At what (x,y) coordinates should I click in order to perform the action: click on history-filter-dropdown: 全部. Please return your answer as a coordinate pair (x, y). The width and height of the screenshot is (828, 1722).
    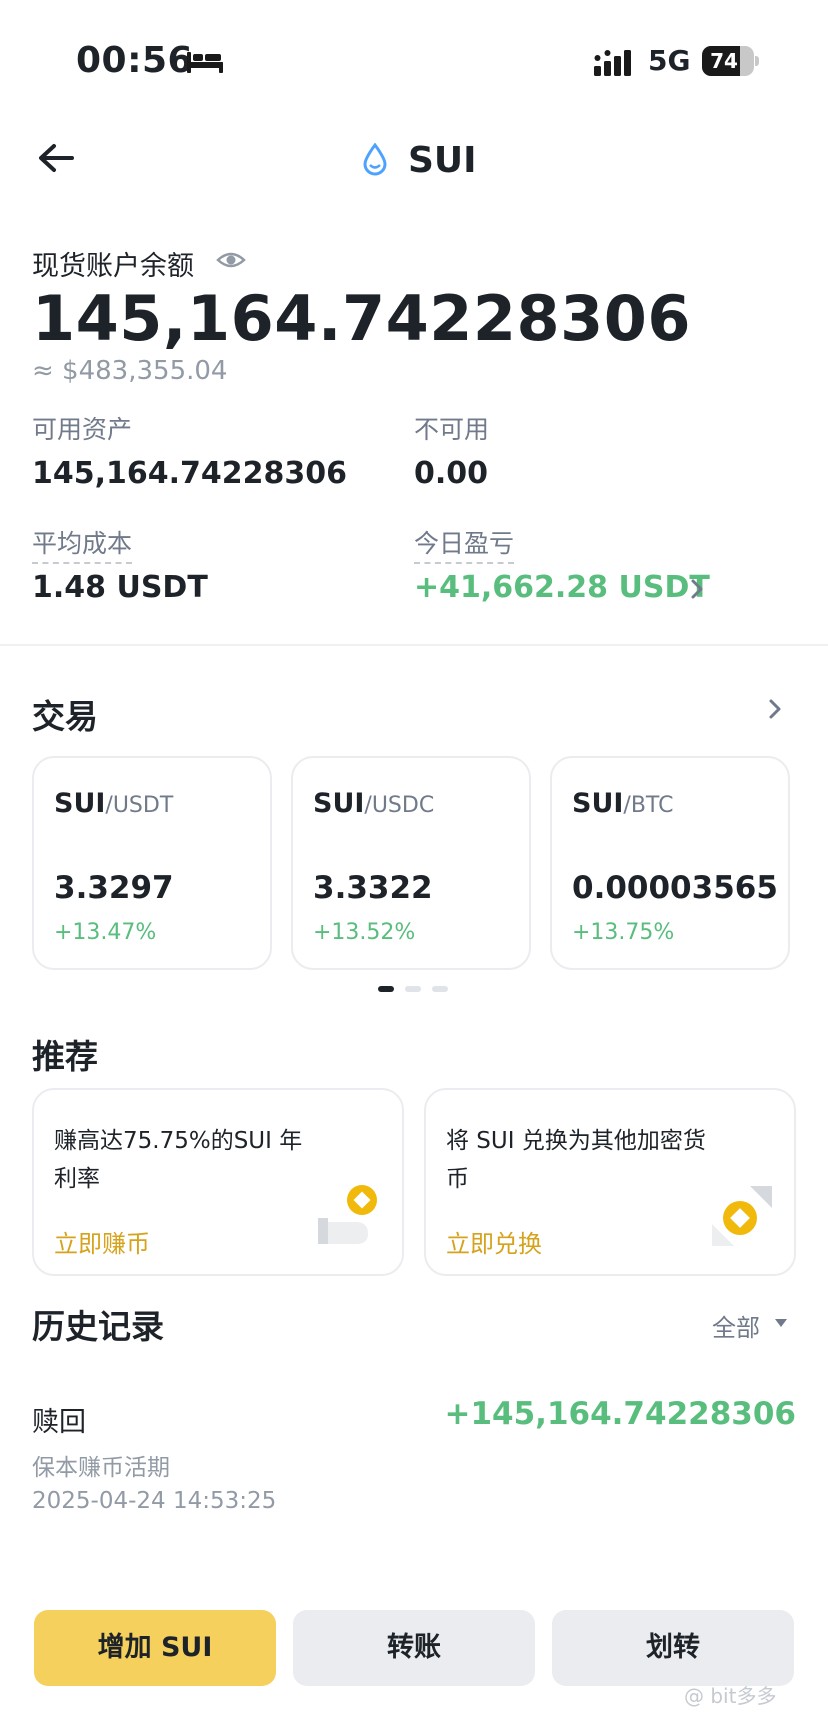
    Looking at the image, I should click on (736, 1325).